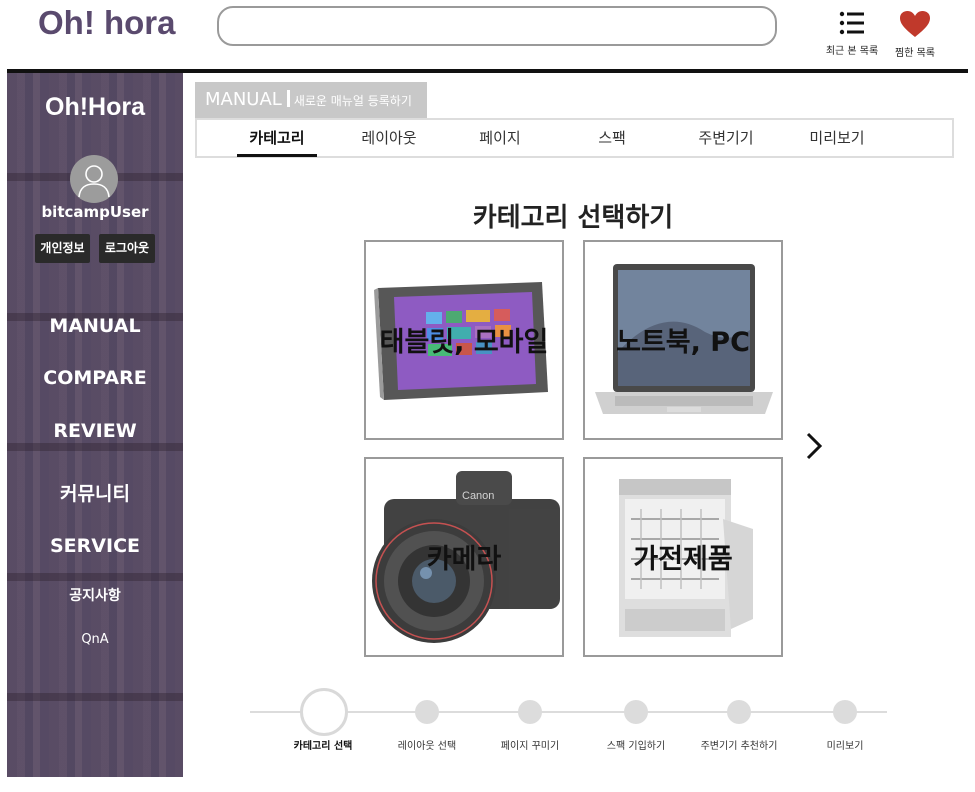 The height and width of the screenshot is (792, 975). What do you see at coordinates (288, 98) in the screenshot?
I see `separator` at bounding box center [288, 98].